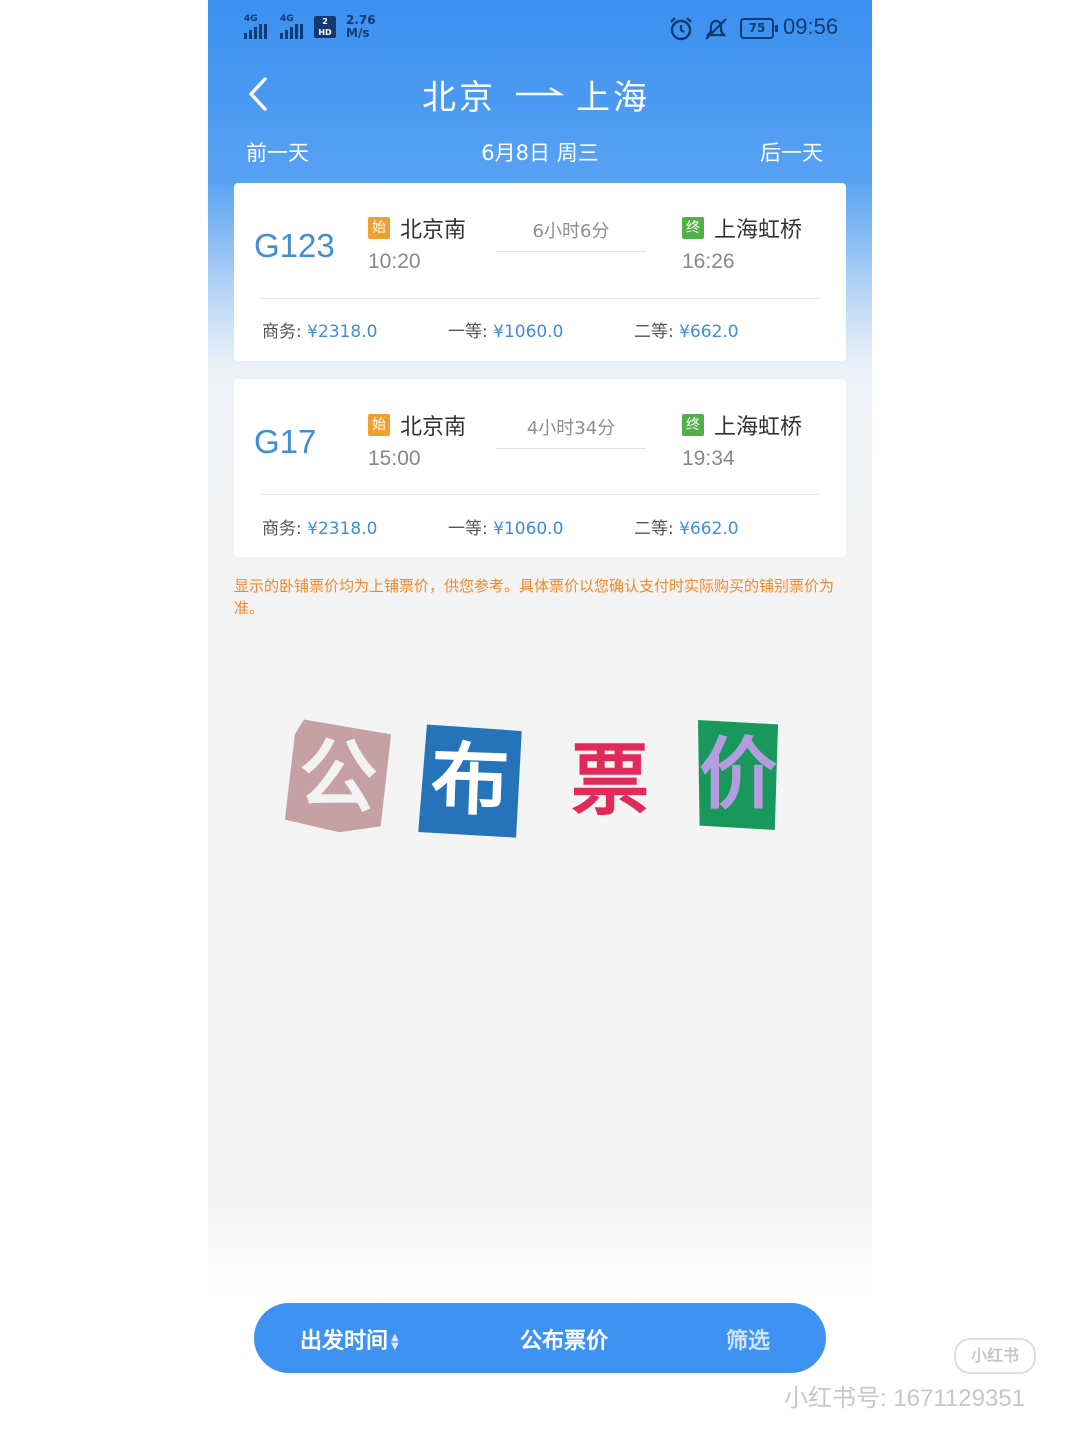  Describe the element at coordinates (325, 27) in the screenshot. I see `hd-icon: 2 HD` at that location.